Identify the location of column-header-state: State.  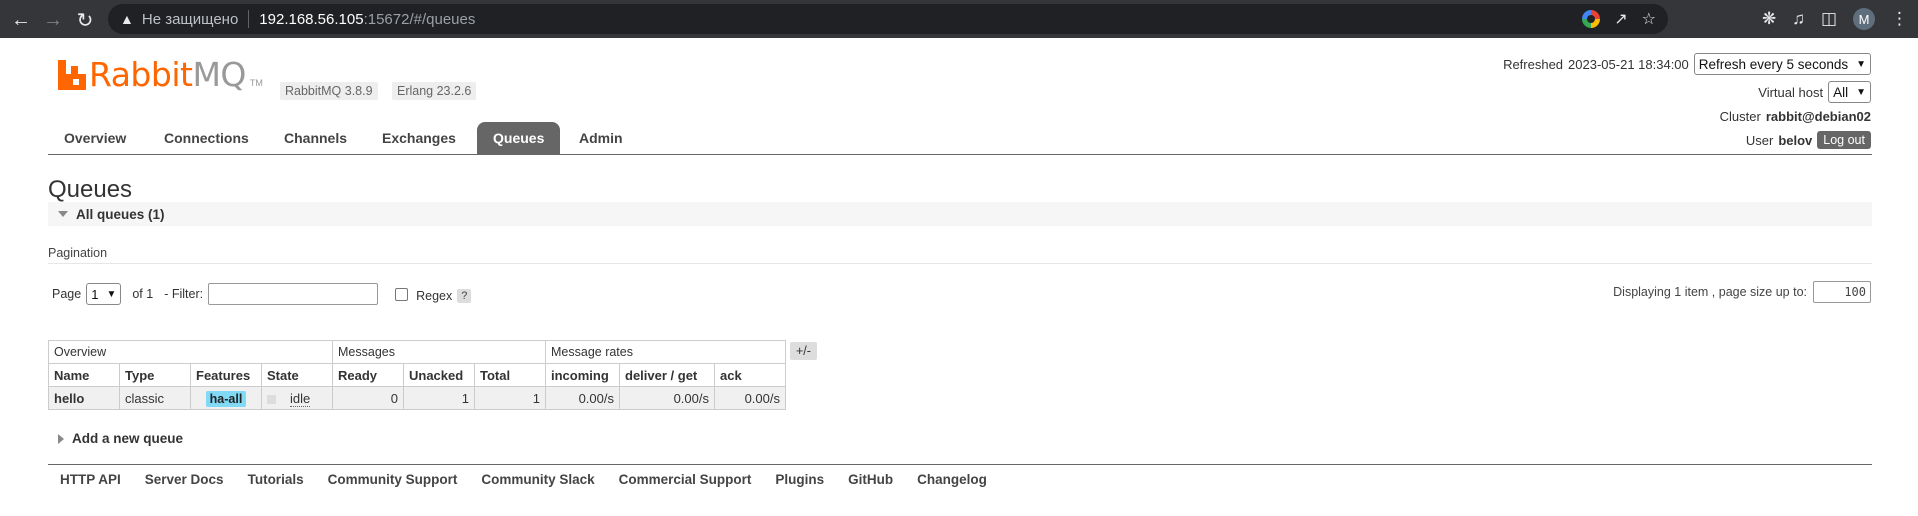
(297, 375).